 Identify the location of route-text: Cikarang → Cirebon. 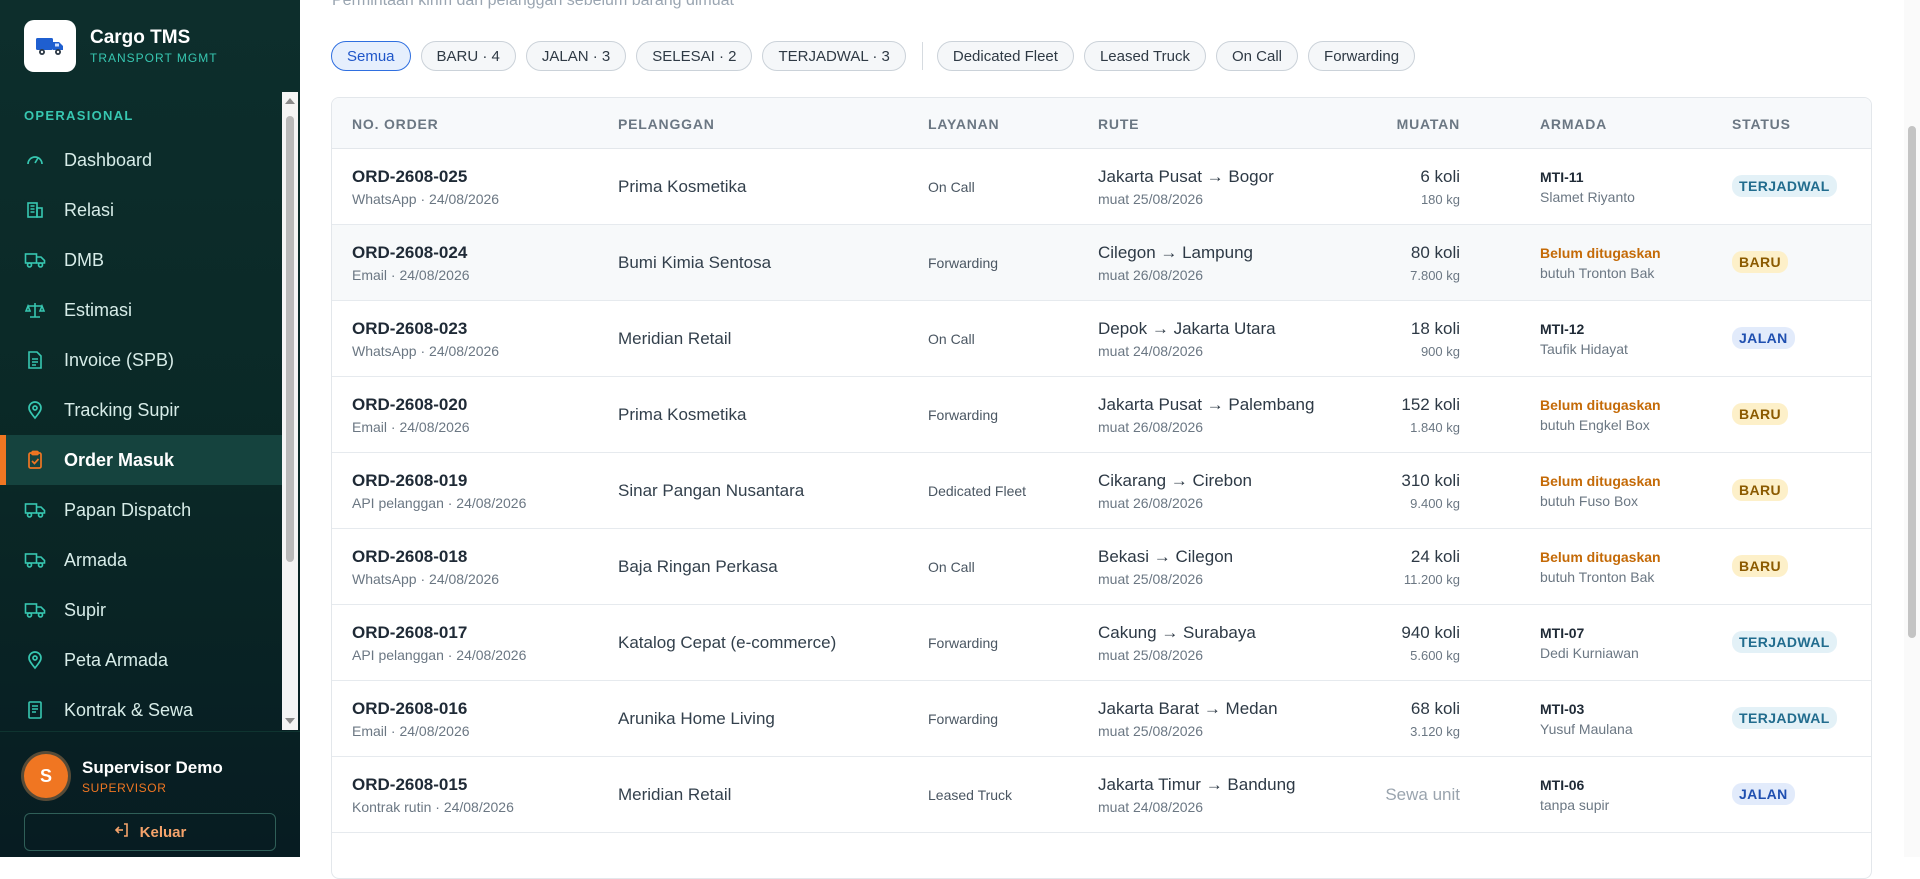
(1175, 480).